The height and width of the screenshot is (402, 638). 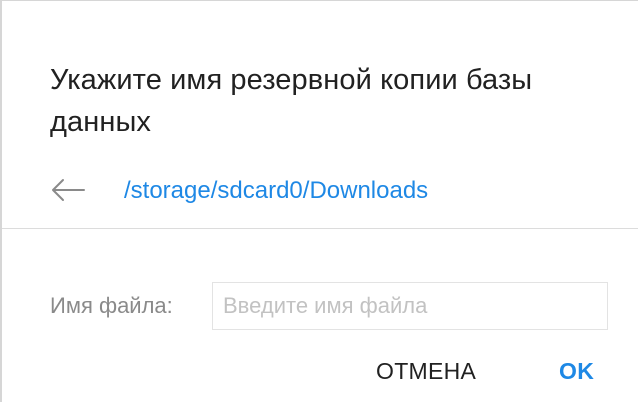 I want to click on arrow-left-icon, so click(x=68, y=190).